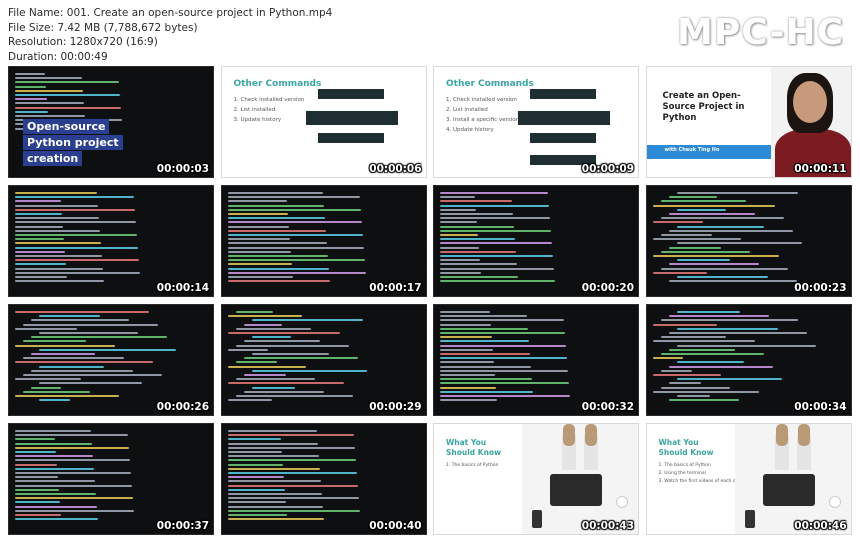 The height and width of the screenshot is (543, 860). I want to click on author-name: with Cheuk Ting Ho, so click(692, 150).